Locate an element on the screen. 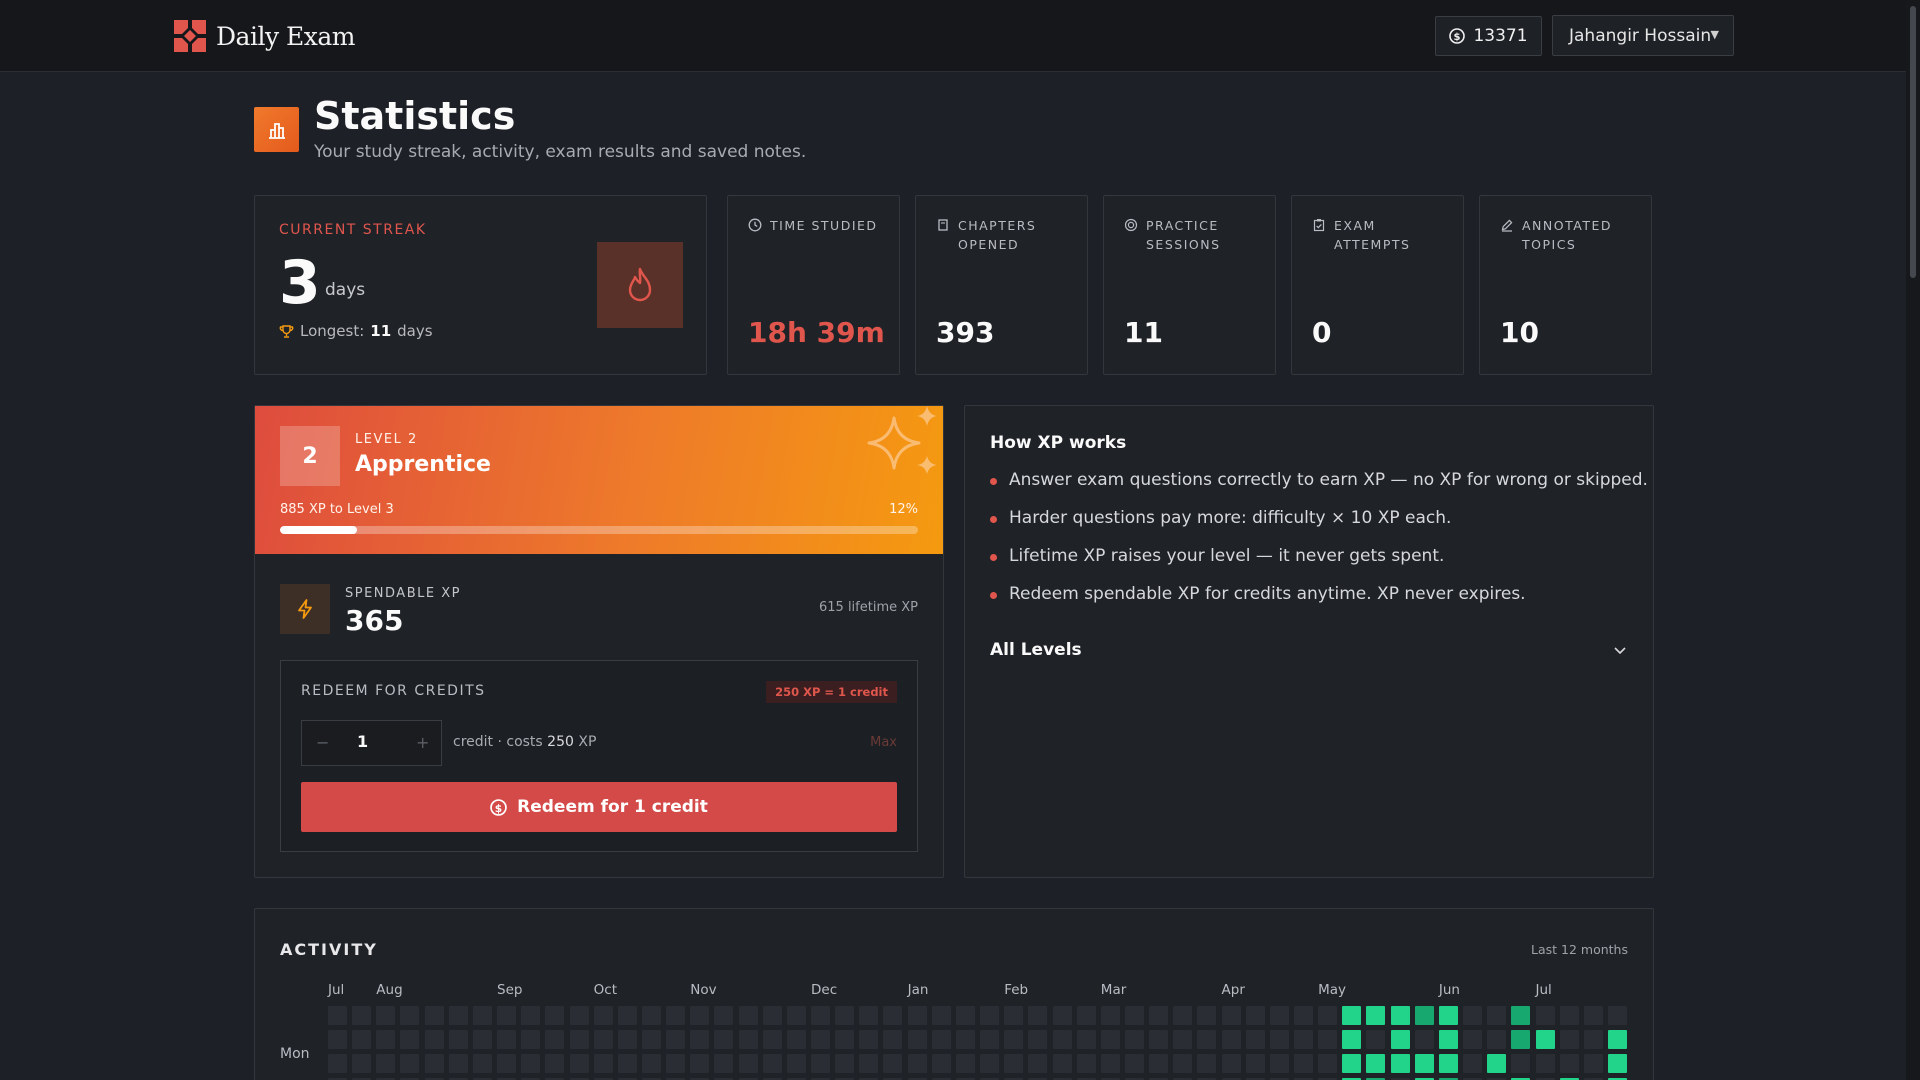 The height and width of the screenshot is (1080, 1920). all-levels-toggle: All Levels is located at coordinates (1036, 650).